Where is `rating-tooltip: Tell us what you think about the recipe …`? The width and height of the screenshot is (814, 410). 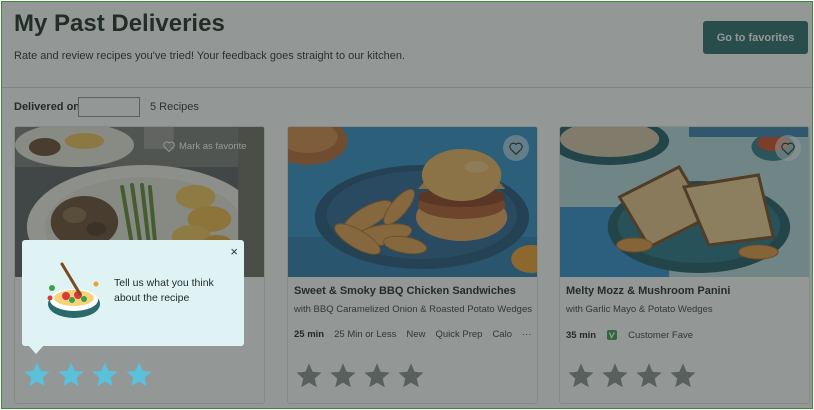 rating-tooltip: Tell us what you think about the recipe … is located at coordinates (133, 293).